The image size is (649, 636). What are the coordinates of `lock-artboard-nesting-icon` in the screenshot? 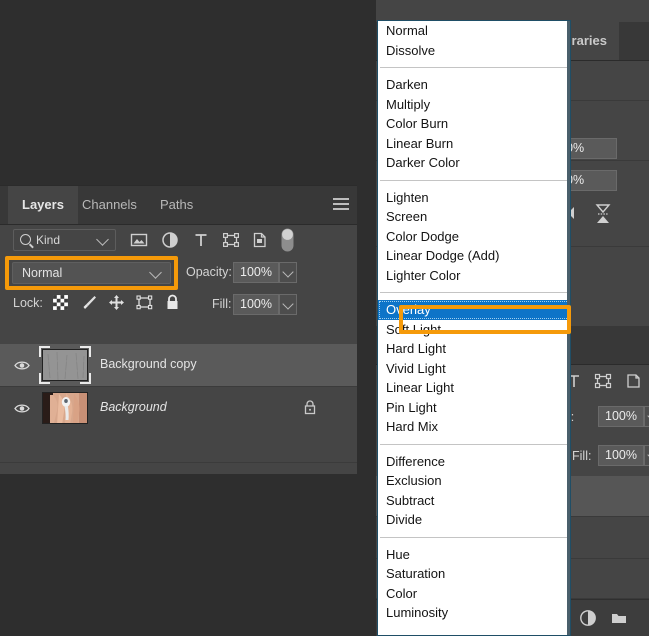 It's located at (144, 302).